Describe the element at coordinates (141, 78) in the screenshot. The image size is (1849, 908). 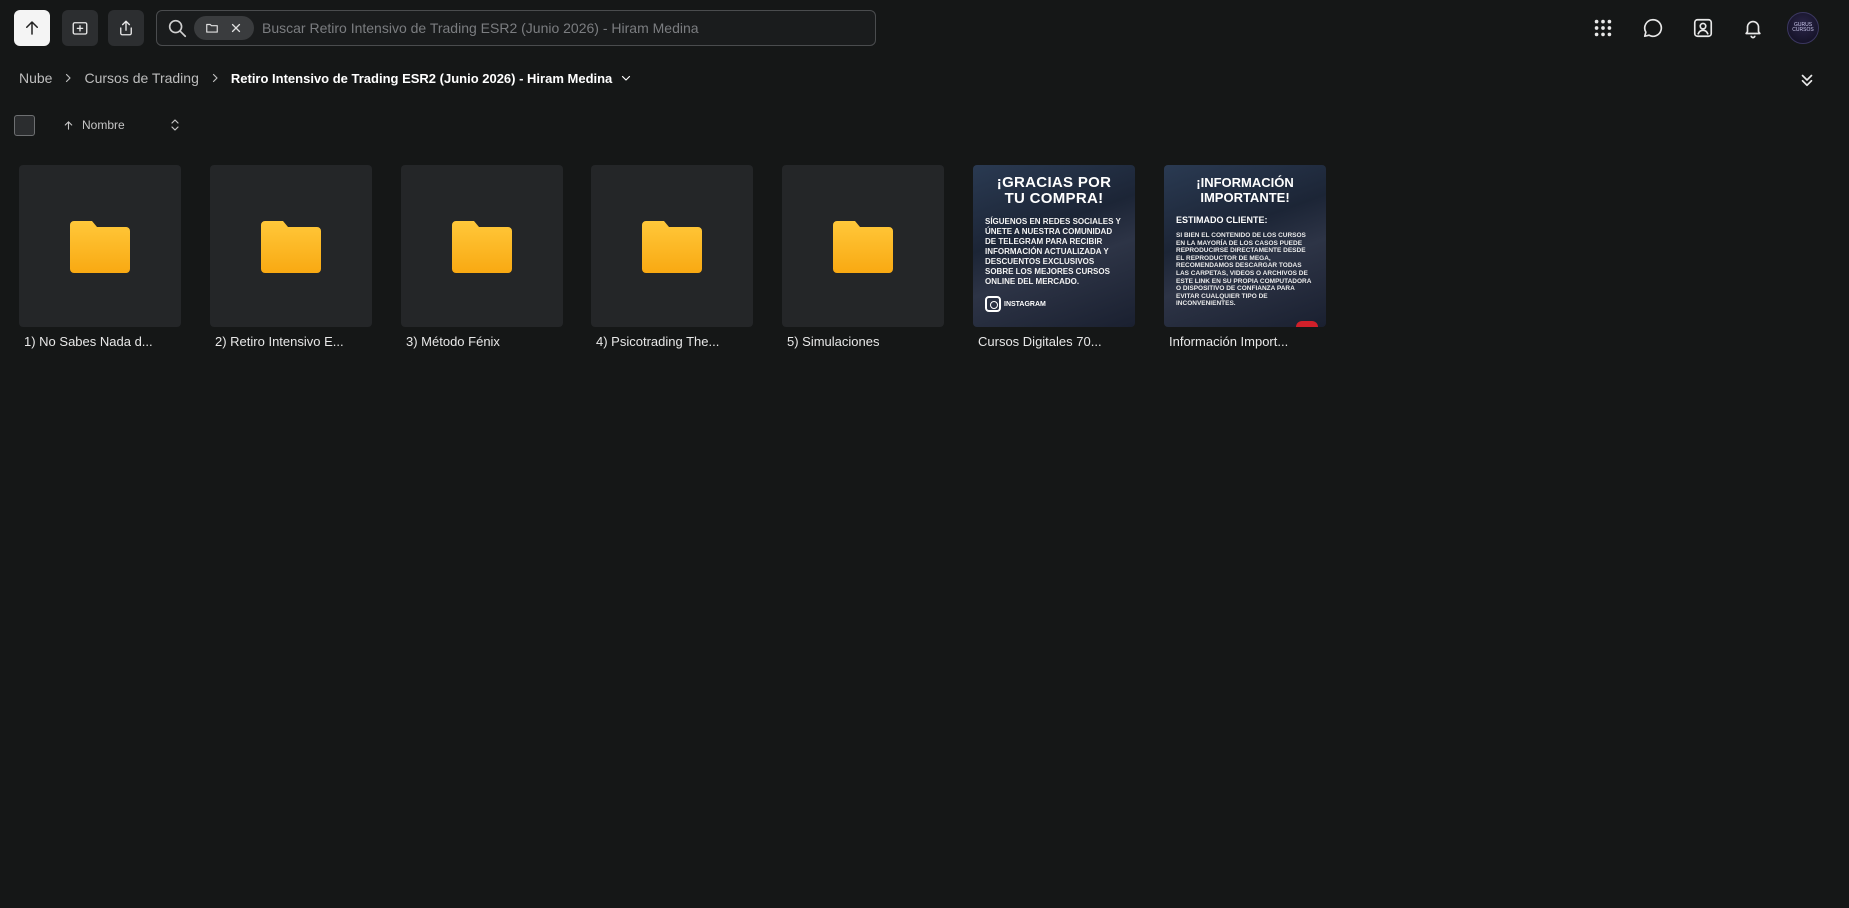
I see `breadcrumb-item-cursos: Cursos de Trading` at that location.